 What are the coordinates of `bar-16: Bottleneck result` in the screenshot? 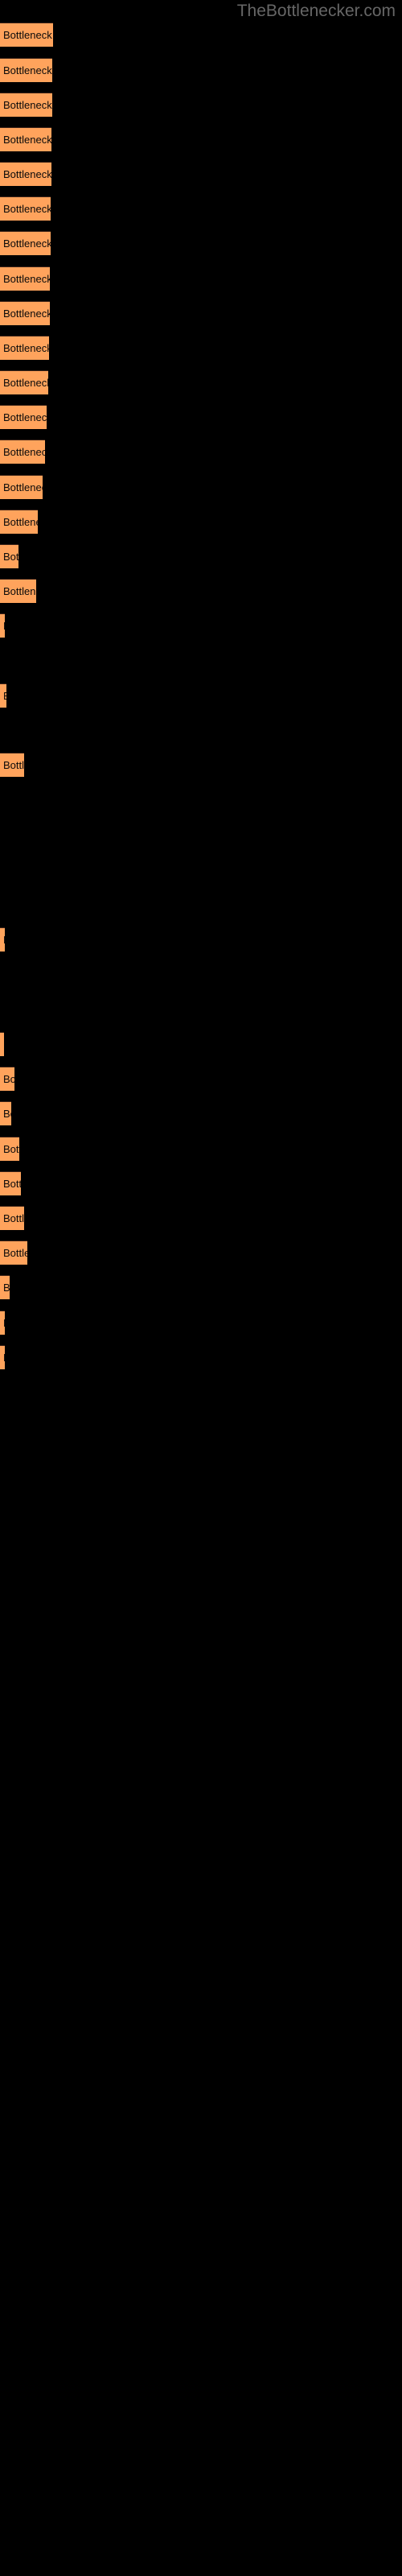 It's located at (9, 556).